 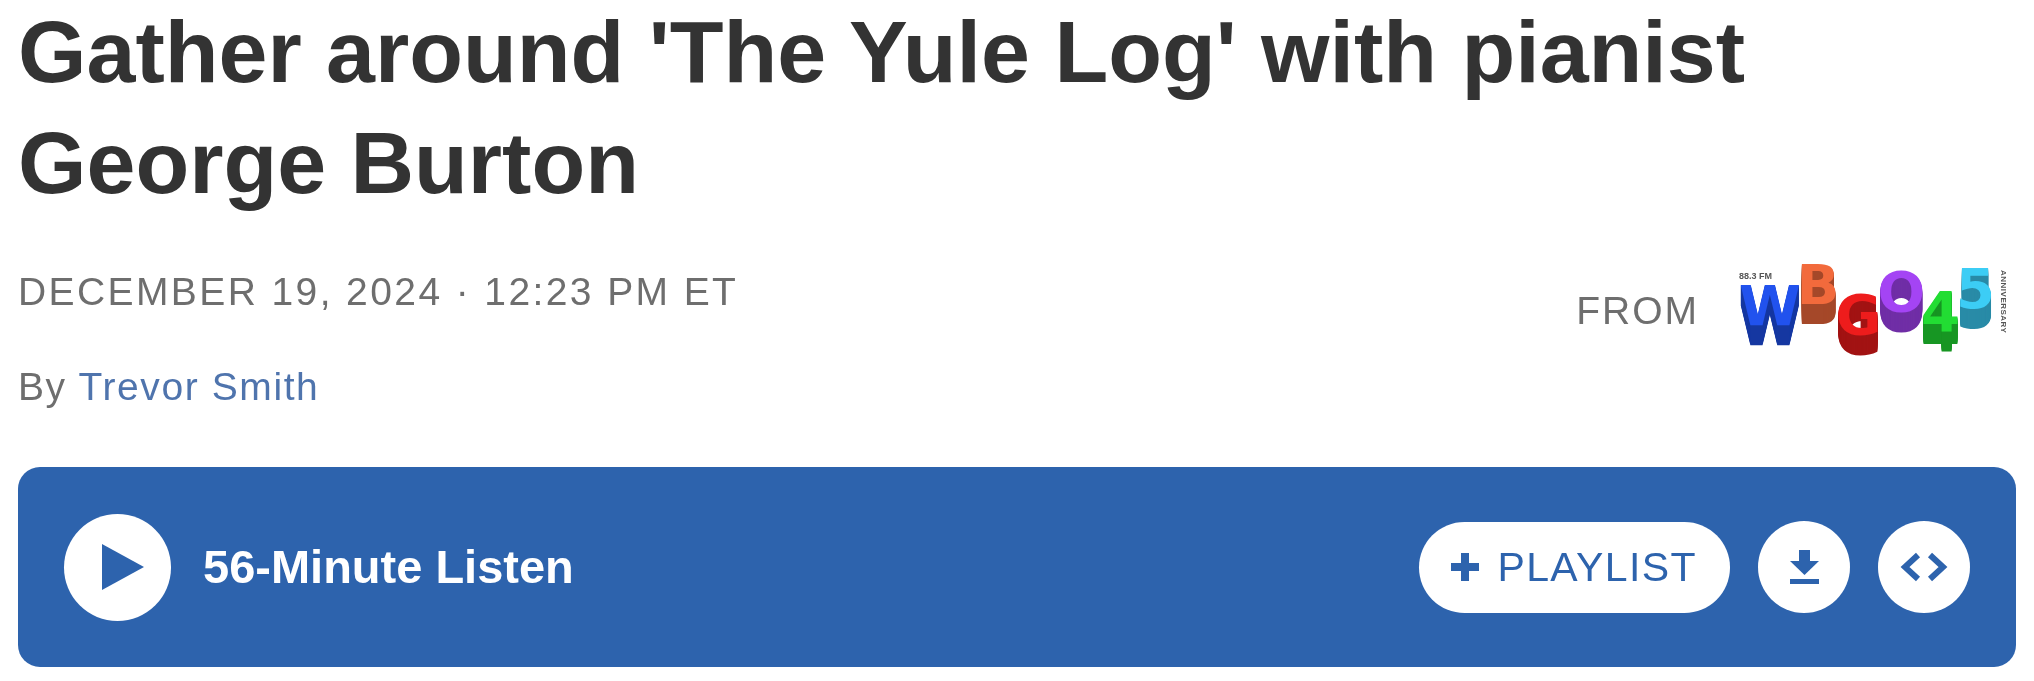 I want to click on plus-icon, so click(x=1465, y=567).